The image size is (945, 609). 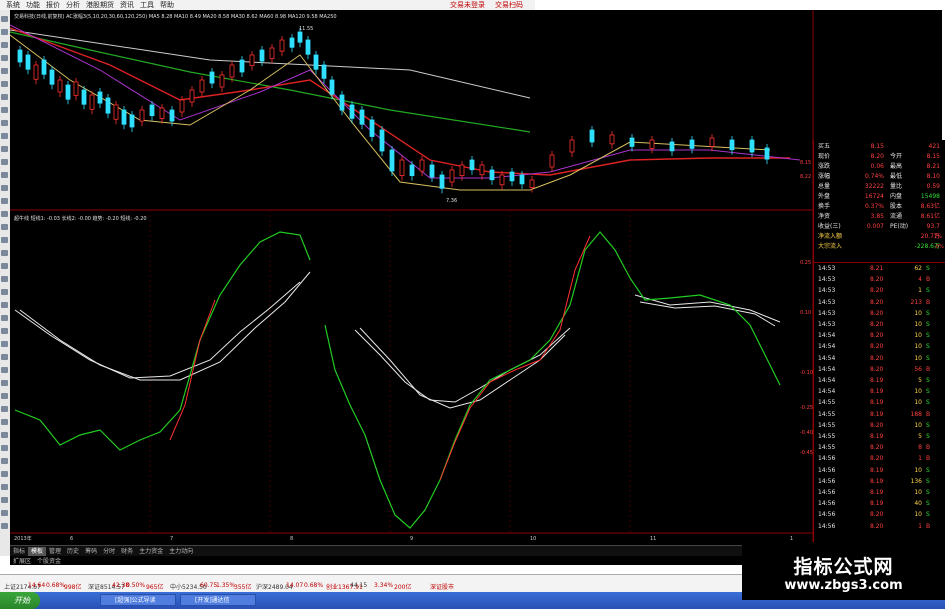 I want to click on quote-key-2: 股本, so click(x=896, y=206).